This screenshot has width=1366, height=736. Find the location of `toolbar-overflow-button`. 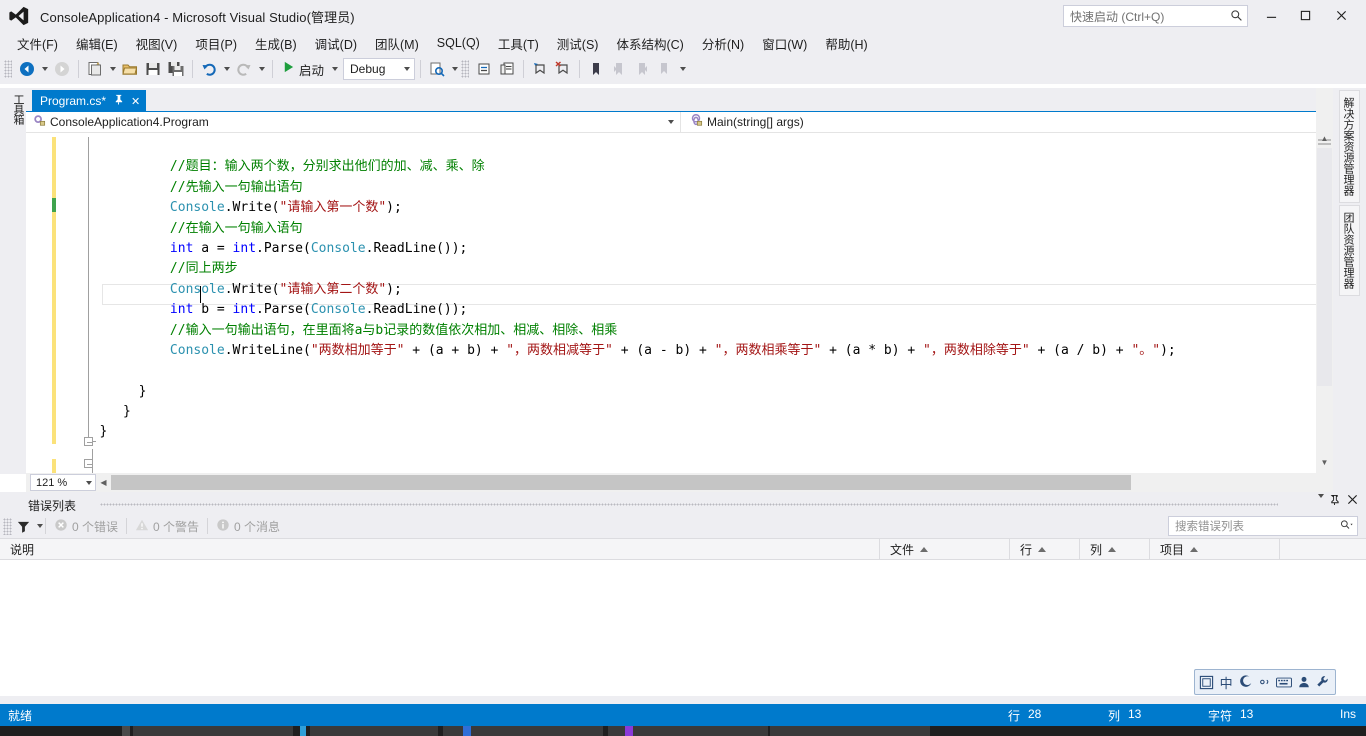

toolbar-overflow-button is located at coordinates (682, 69).